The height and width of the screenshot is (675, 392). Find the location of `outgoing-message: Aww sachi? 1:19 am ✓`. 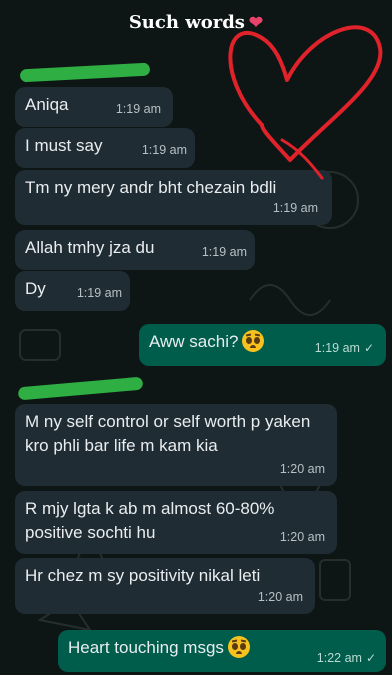

outgoing-message: Aww sachi? 1:19 am ✓ is located at coordinates (262, 345).